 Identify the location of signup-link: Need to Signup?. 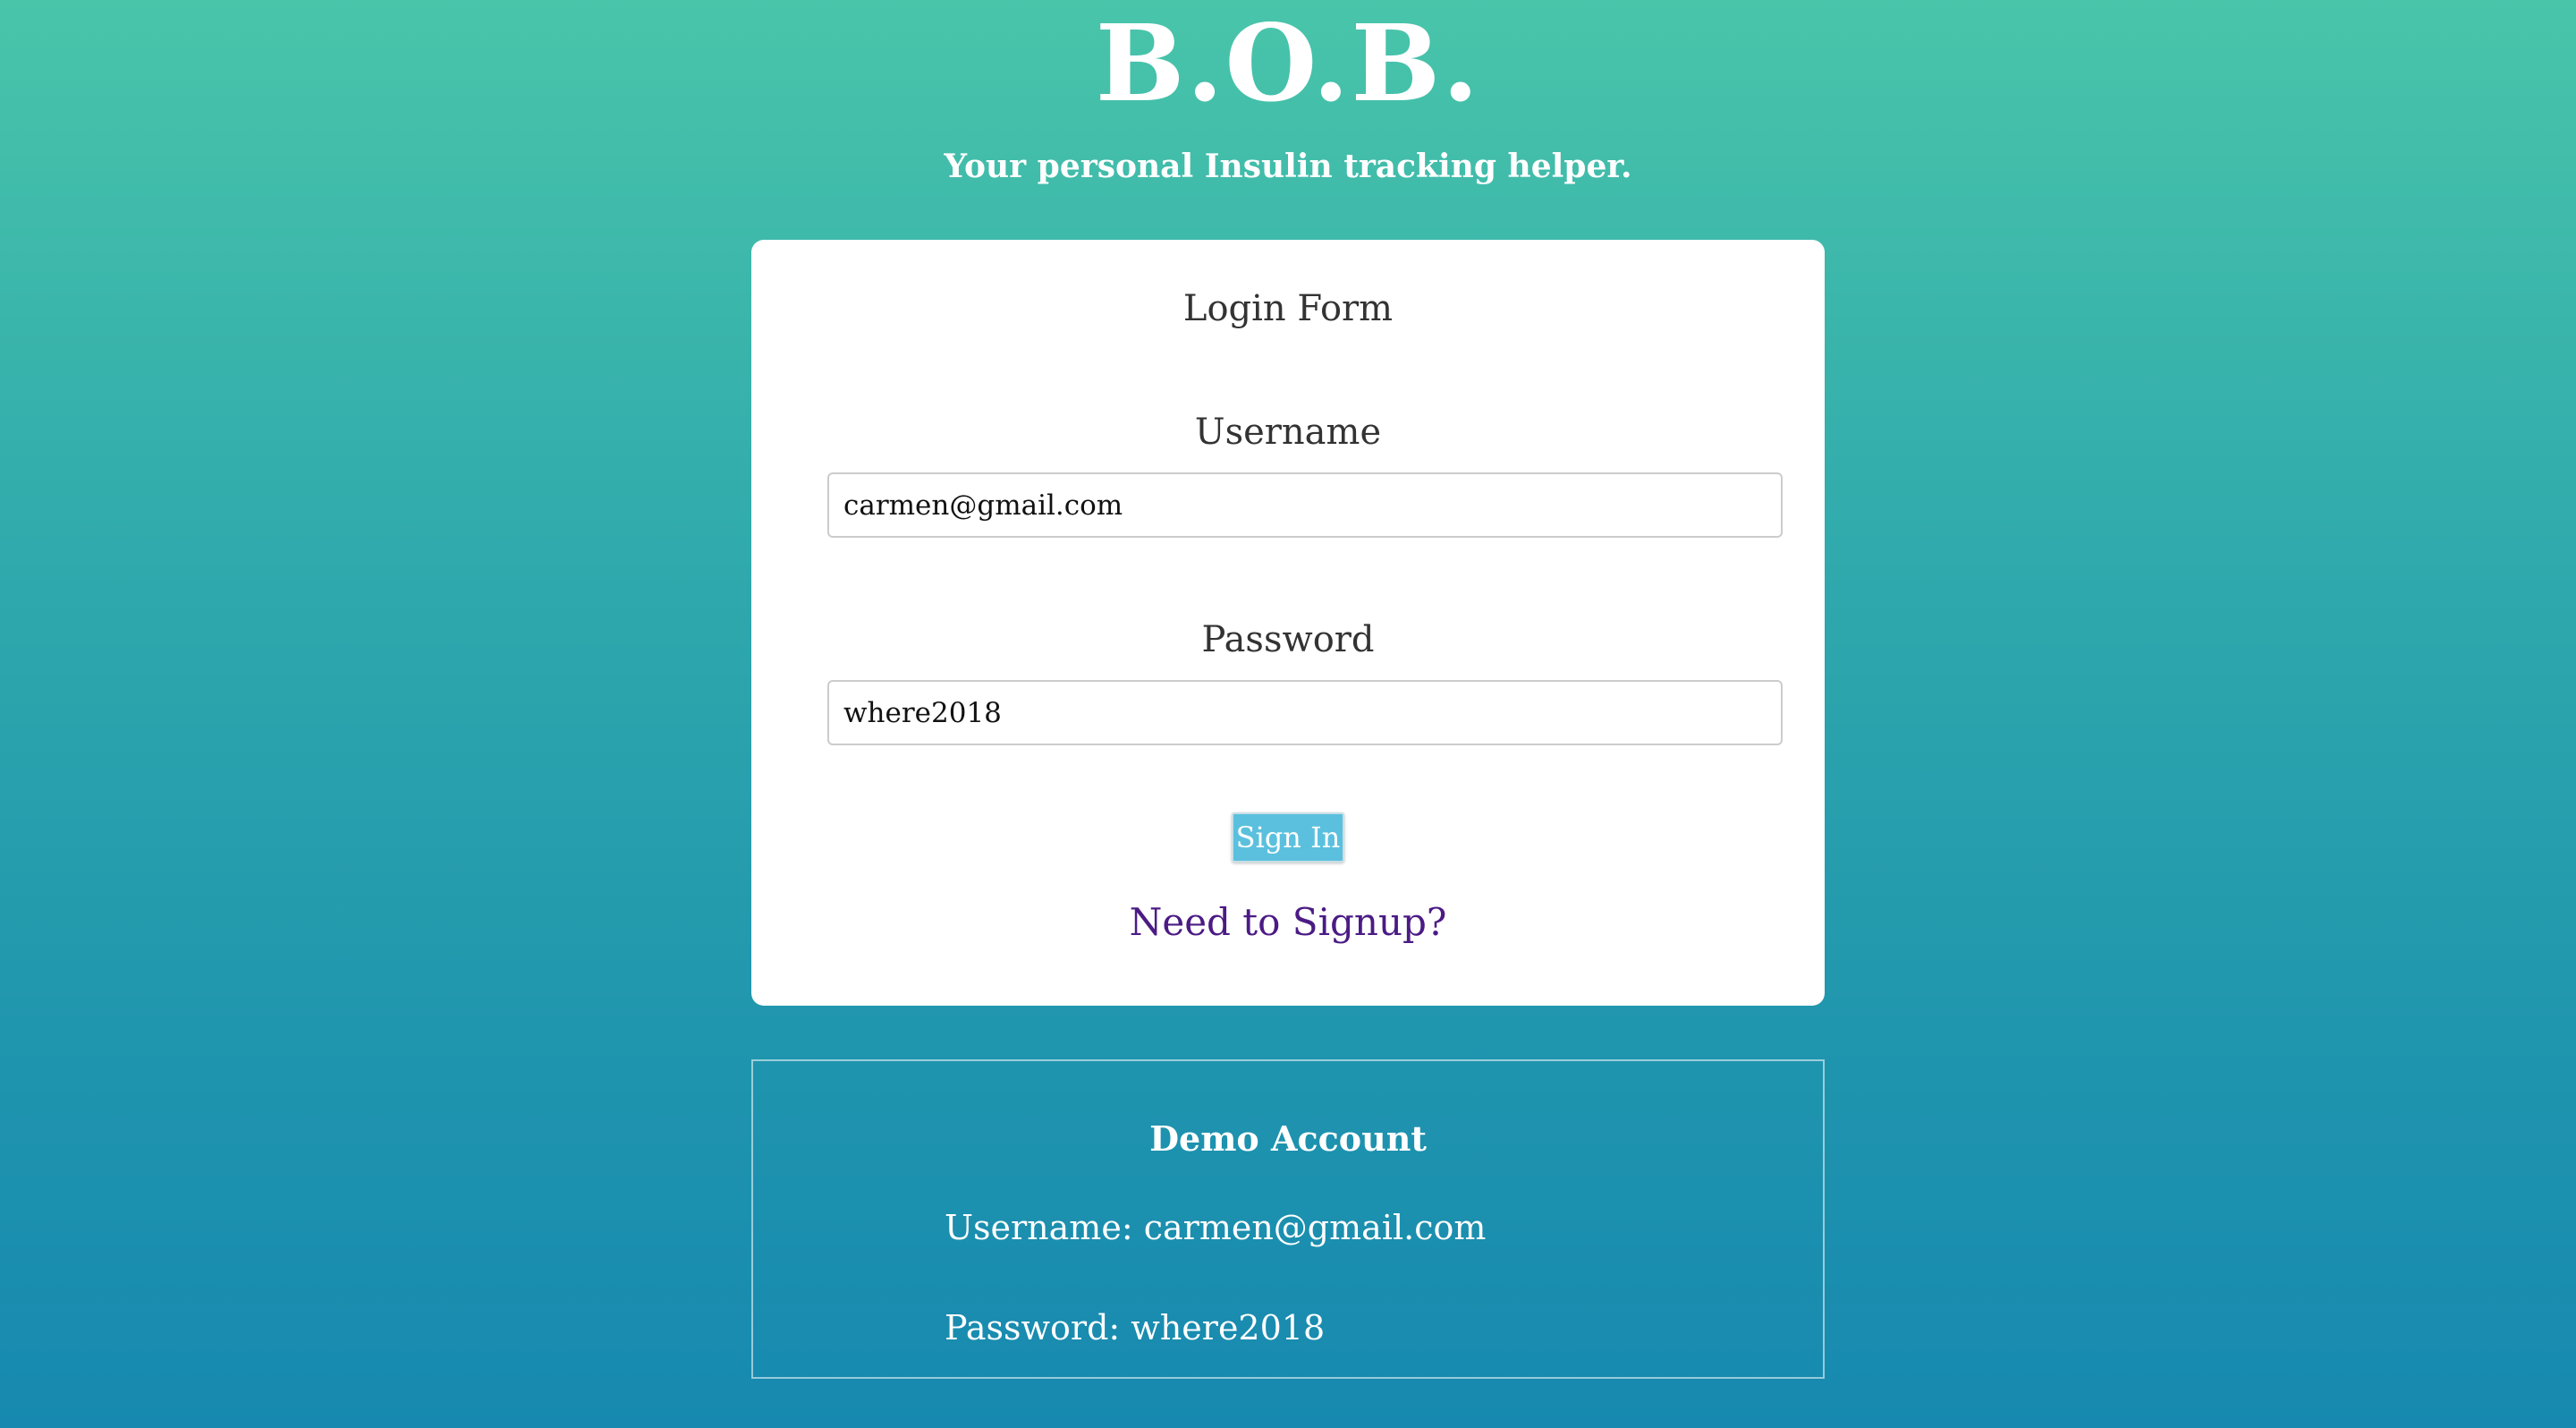
(1288, 922).